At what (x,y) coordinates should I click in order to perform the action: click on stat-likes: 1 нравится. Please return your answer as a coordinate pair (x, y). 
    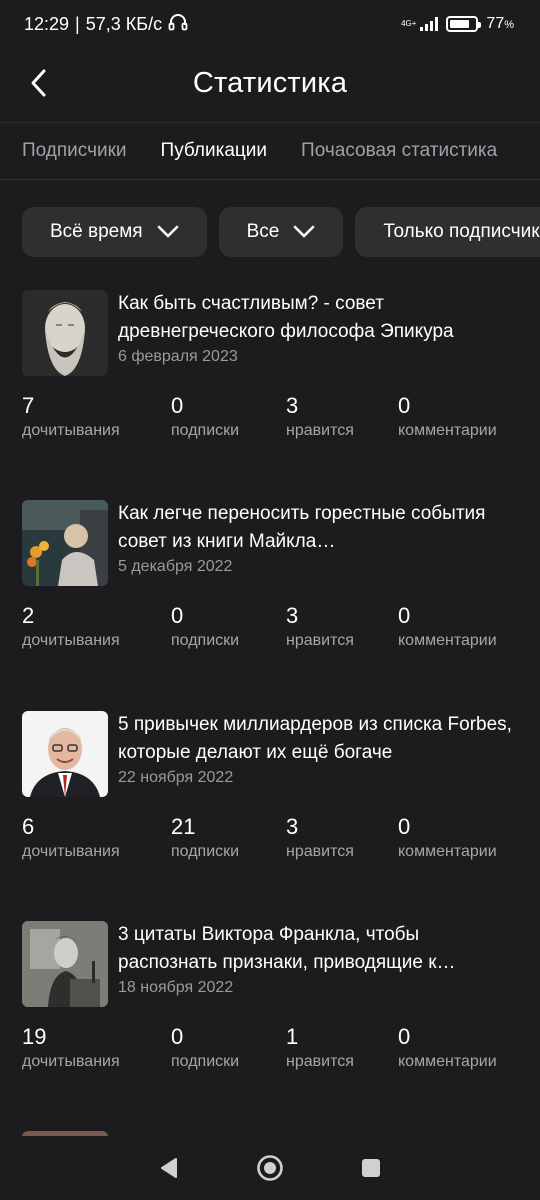
    Looking at the image, I should click on (320, 1047).